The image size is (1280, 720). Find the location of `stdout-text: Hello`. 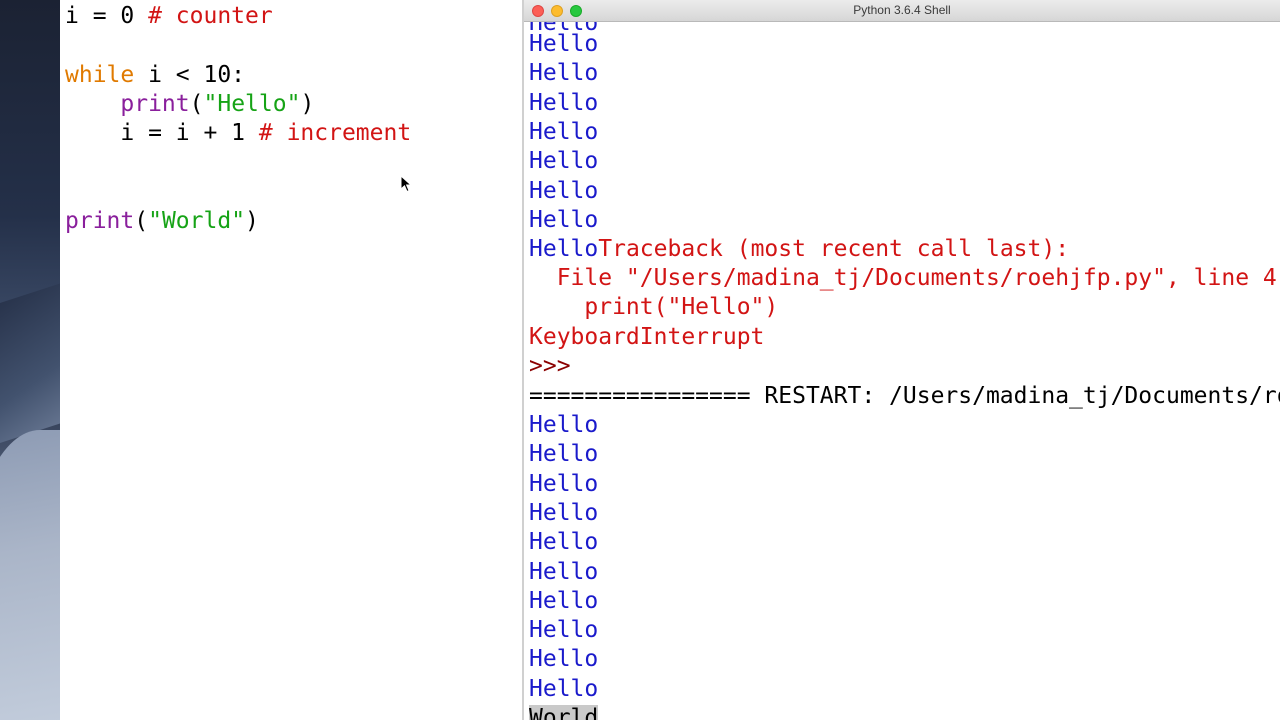

stdout-text: Hello is located at coordinates (564, 249).